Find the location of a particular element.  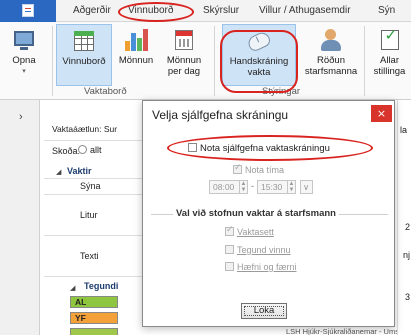

allar-stillingar-button: Allar stillinga is located at coordinates (389, 55).